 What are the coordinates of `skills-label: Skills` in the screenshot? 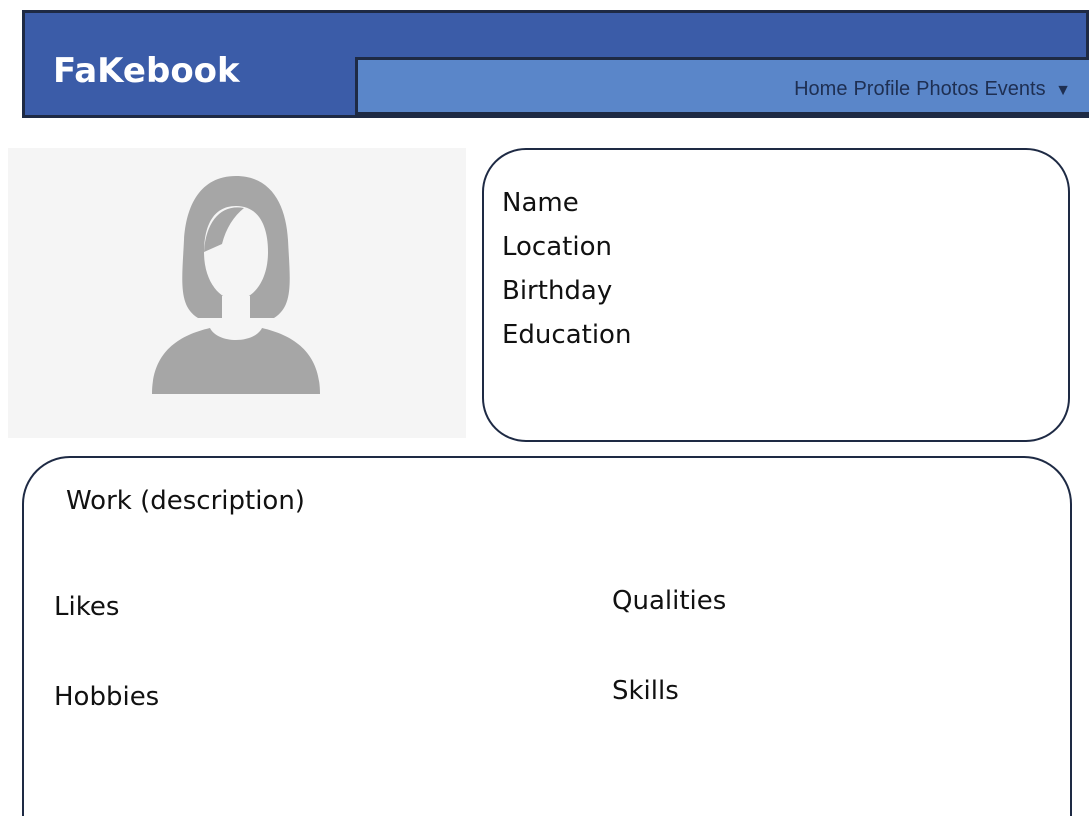 It's located at (645, 691).